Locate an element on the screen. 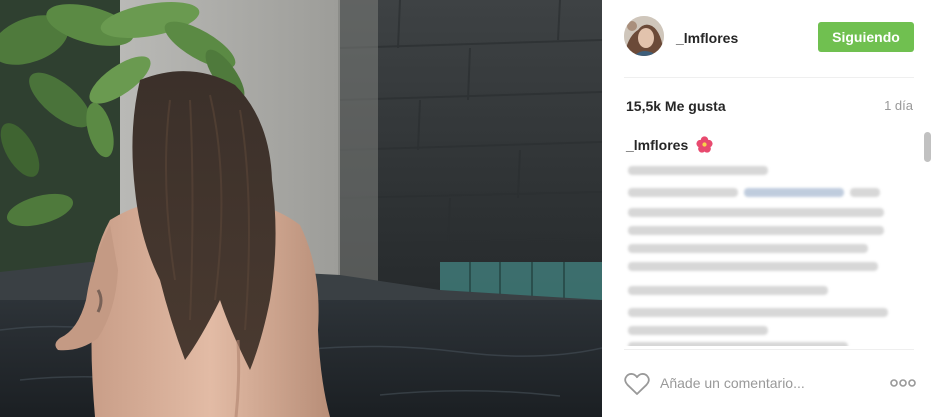 The image size is (935, 417). post-age: 1 día is located at coordinates (898, 105).